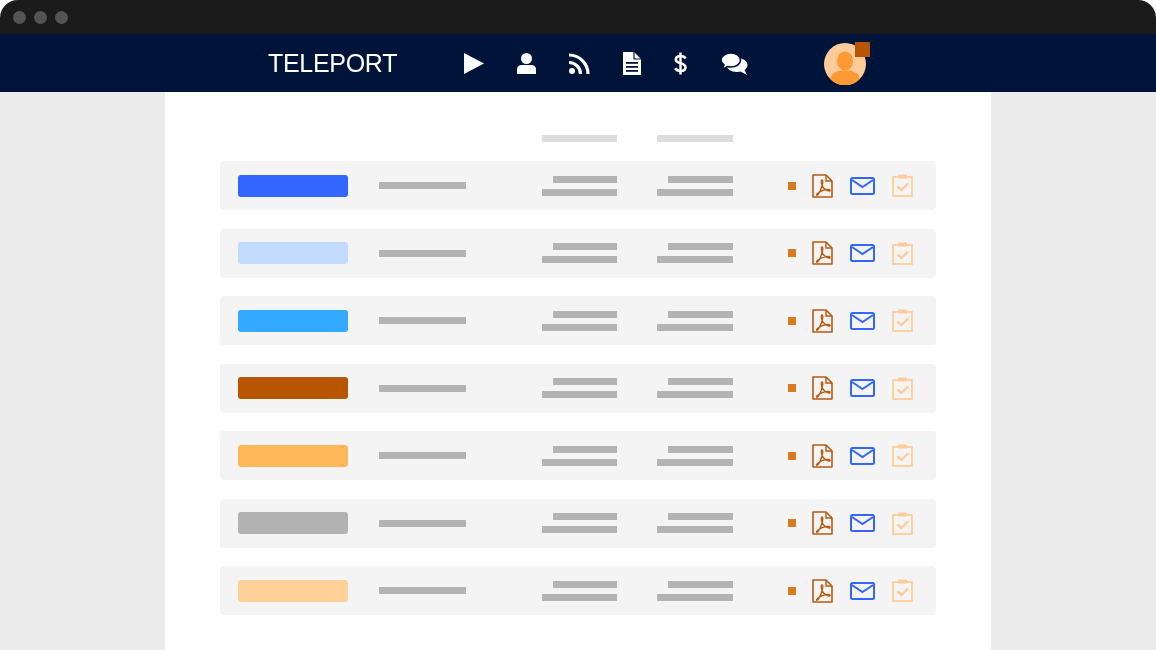  Describe the element at coordinates (474, 63) in the screenshot. I see `play-icon` at that location.